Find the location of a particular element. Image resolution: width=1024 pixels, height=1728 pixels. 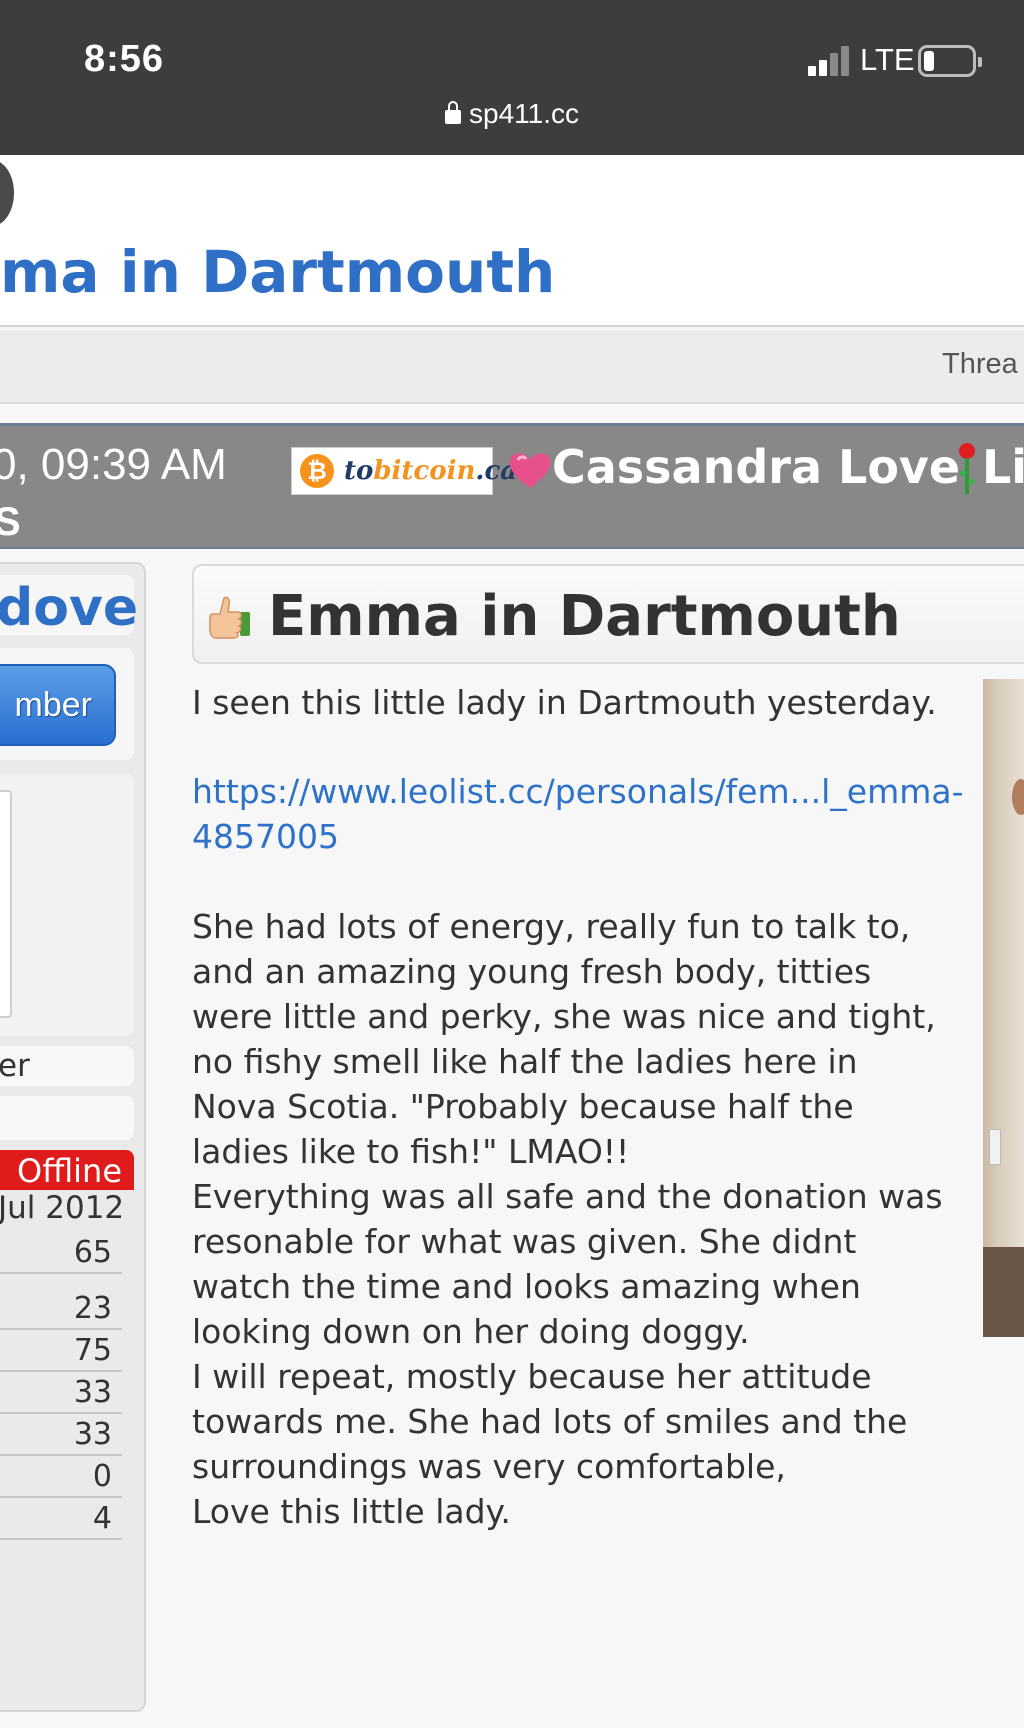

avatar is located at coordinates (6, 904).